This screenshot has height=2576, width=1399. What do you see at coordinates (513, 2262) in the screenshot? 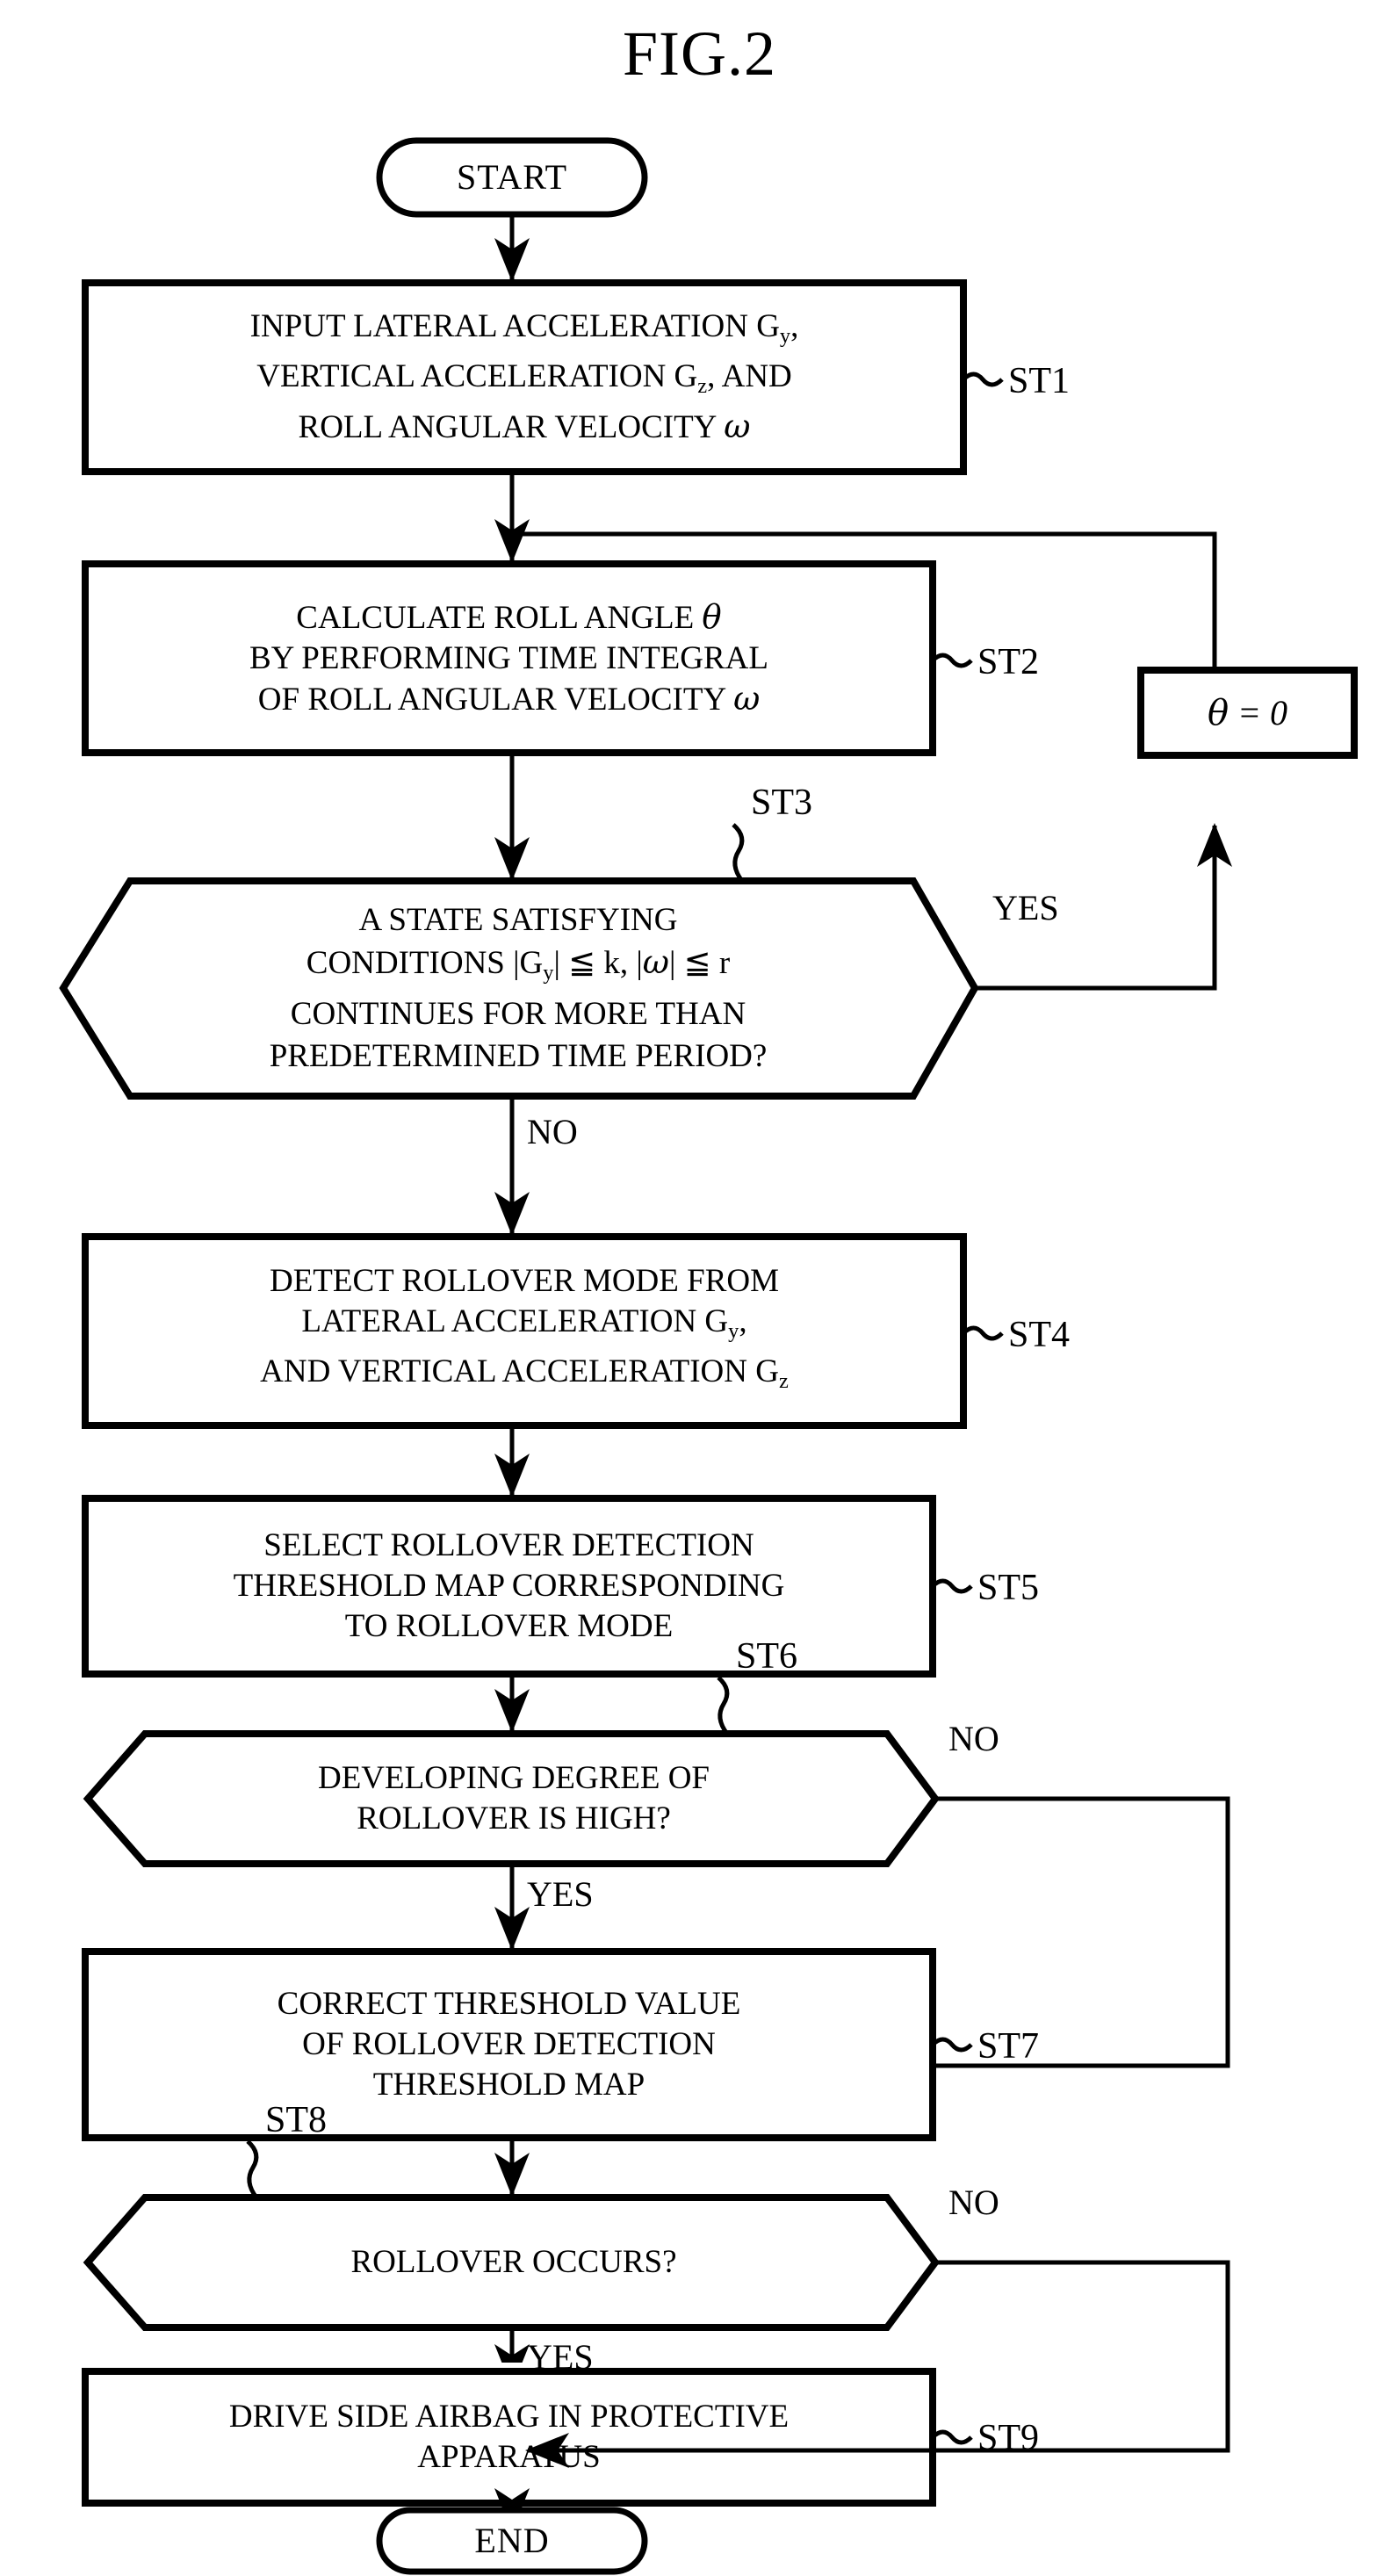
I see `st8-text: ROLLOVER OCCURS?` at bounding box center [513, 2262].